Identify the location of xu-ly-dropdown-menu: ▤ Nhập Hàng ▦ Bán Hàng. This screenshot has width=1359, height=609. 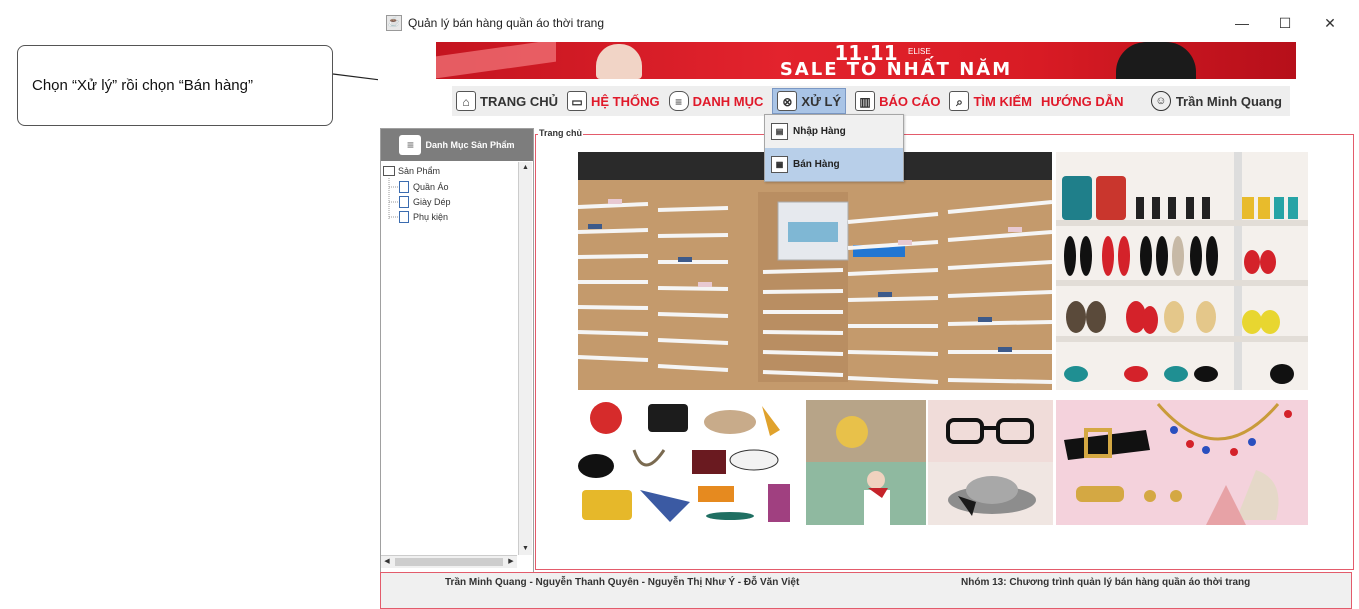
(834, 148).